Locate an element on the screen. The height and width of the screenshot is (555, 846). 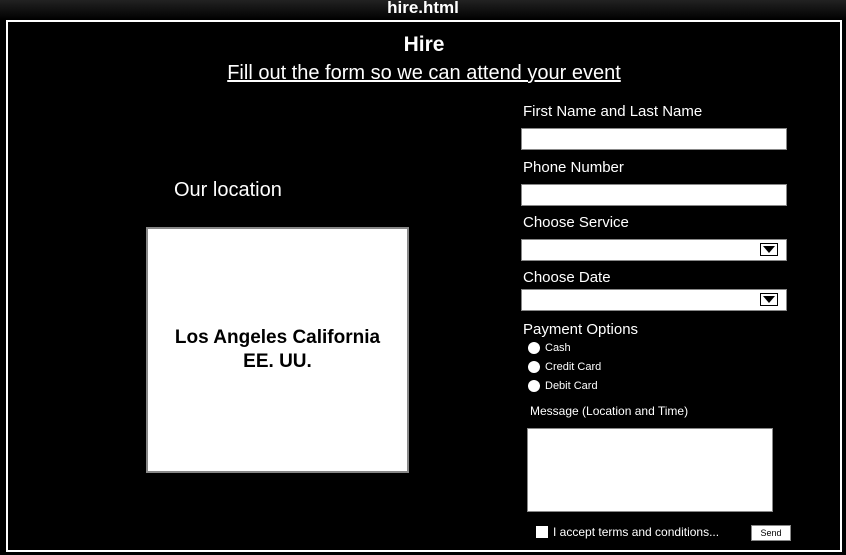
message-textarea is located at coordinates (650, 470).